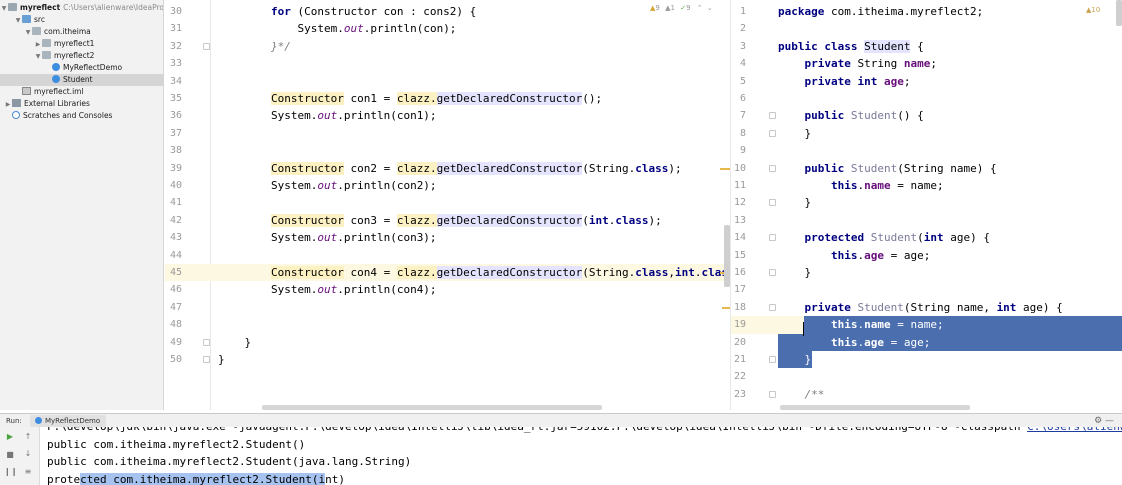 The width and height of the screenshot is (1122, 485). Describe the element at coordinates (81, 68) in the screenshot. I see `tree-item: MyReflectDemo` at that location.